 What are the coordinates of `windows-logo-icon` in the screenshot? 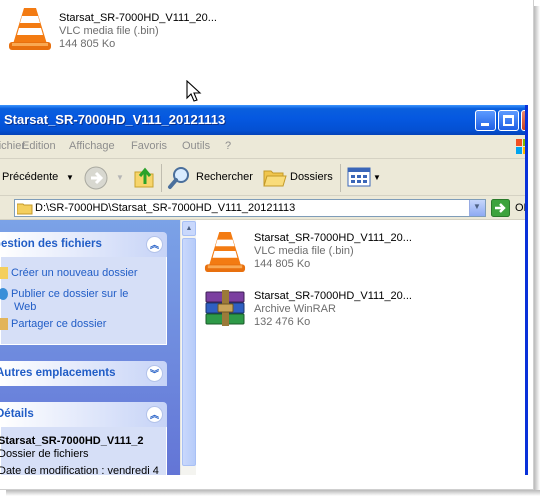 It's located at (520, 146).